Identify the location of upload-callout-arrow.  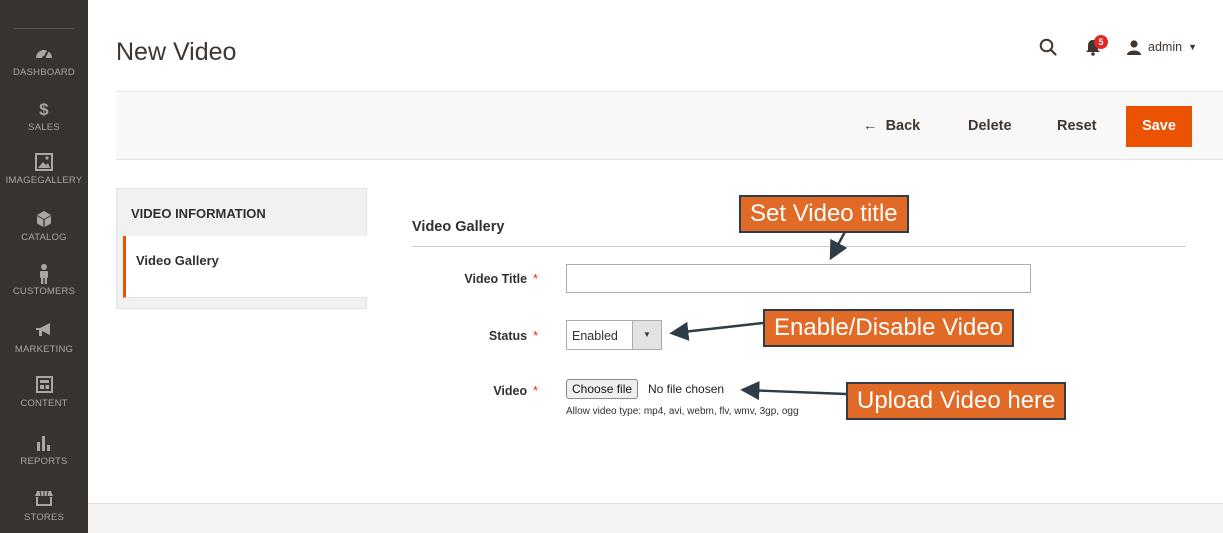
(793, 390).